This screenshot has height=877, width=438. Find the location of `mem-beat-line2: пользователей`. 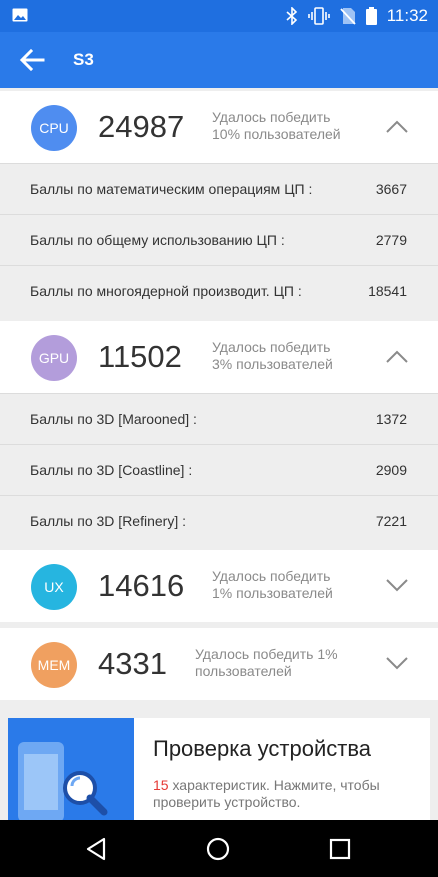

mem-beat-line2: пользователей is located at coordinates (243, 671).